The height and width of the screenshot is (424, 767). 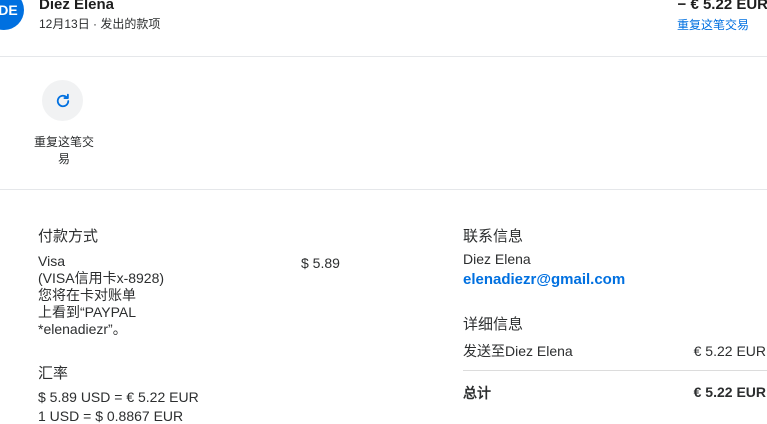 I want to click on total-amount: € 5.22 EUR, so click(x=729, y=392).